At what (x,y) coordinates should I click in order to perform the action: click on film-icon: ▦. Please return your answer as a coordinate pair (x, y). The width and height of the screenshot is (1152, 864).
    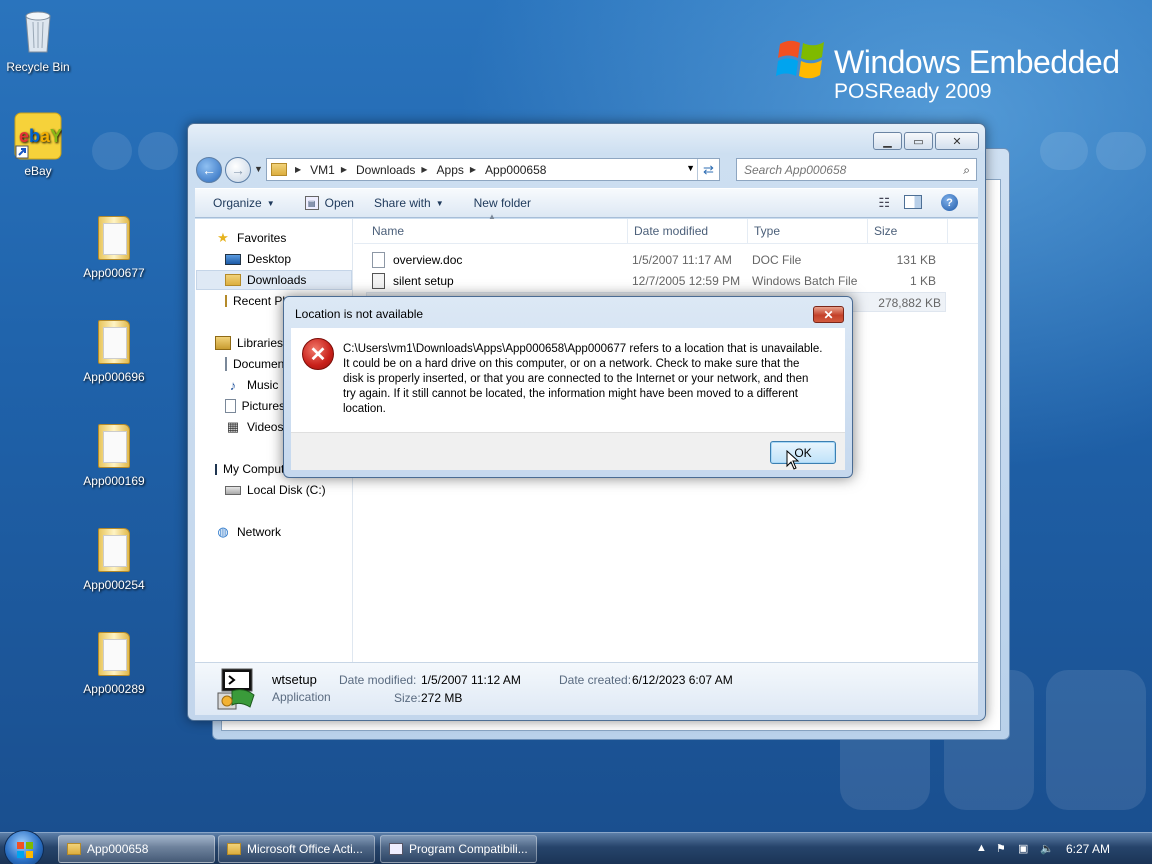
    Looking at the image, I should click on (233, 426).